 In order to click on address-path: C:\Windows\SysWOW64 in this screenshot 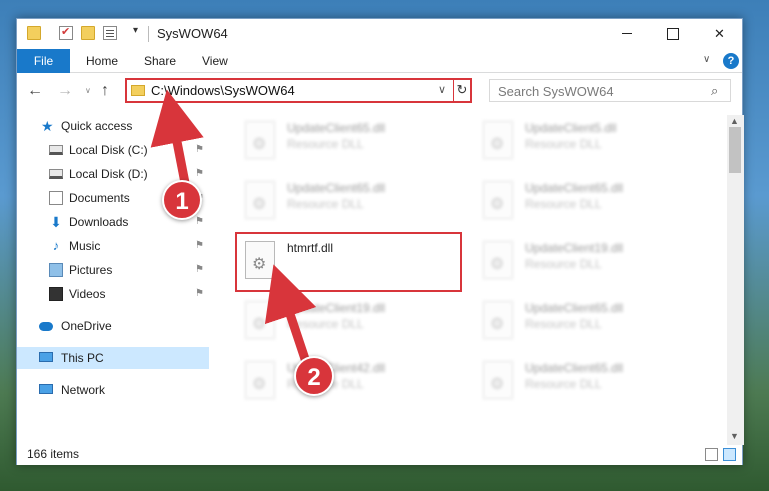, I will do `click(223, 90)`.